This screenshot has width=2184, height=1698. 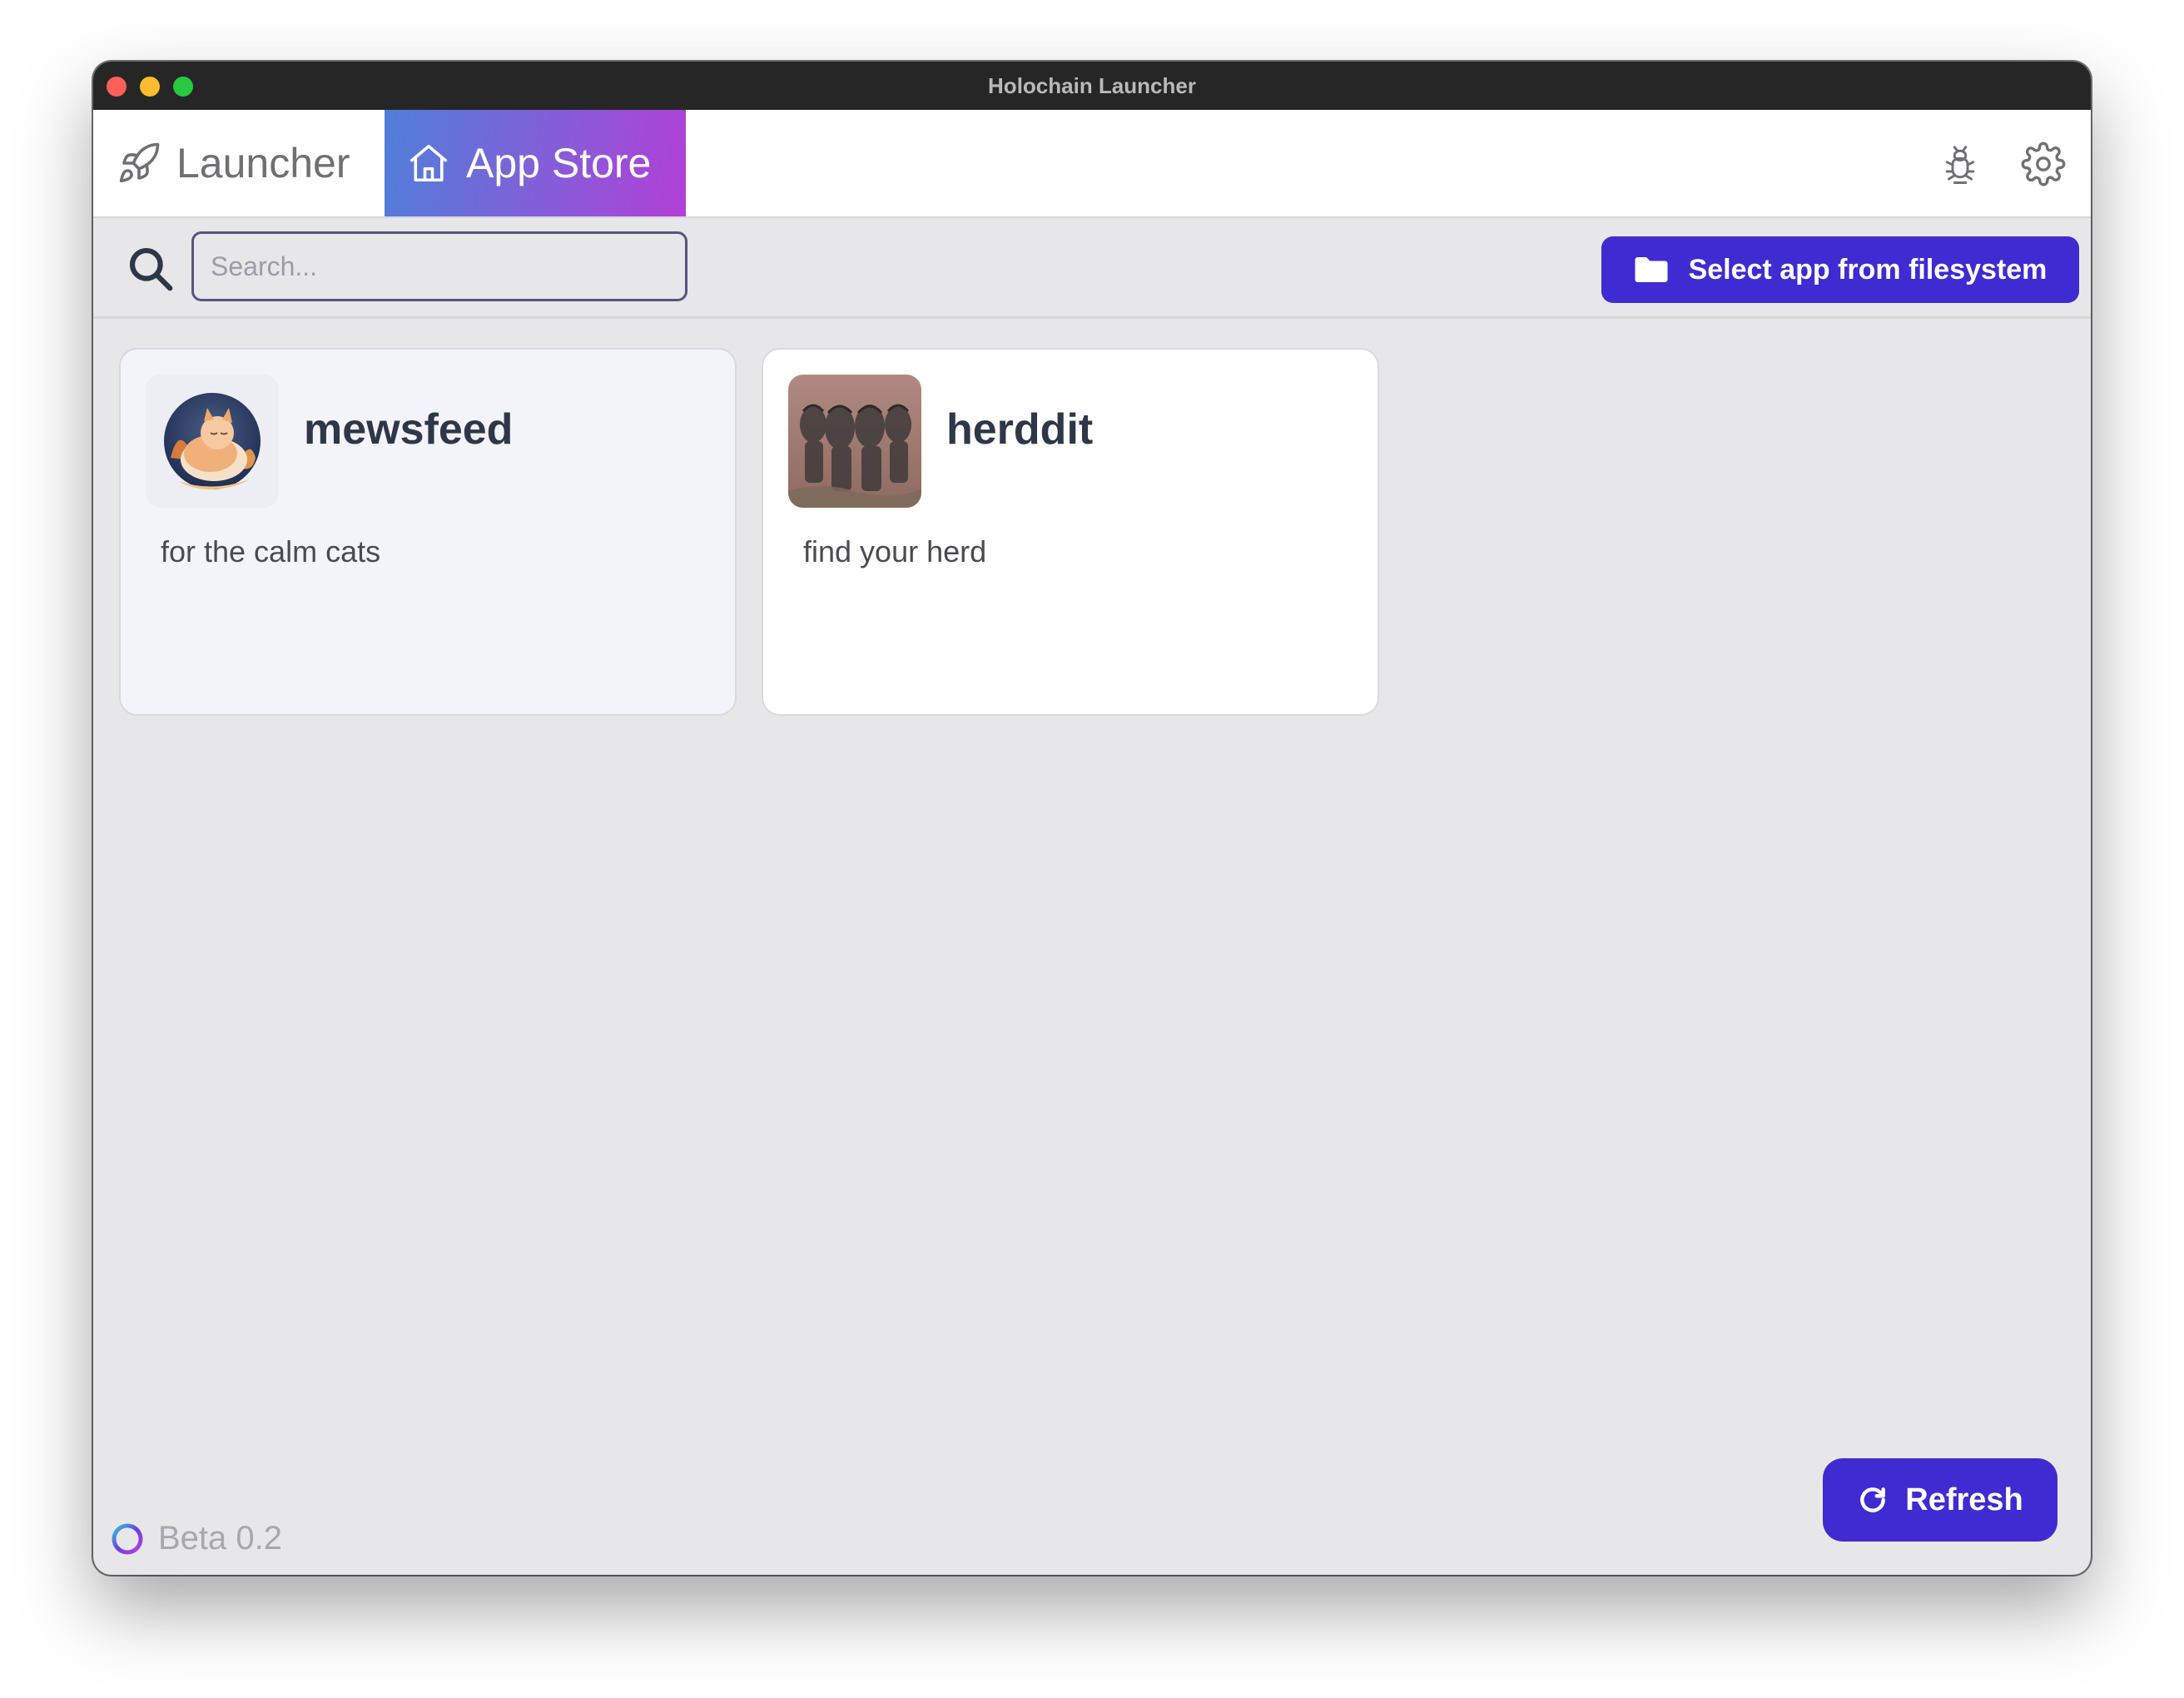 I want to click on app-card-herddit: herddit find your herd, so click(x=1070, y=532).